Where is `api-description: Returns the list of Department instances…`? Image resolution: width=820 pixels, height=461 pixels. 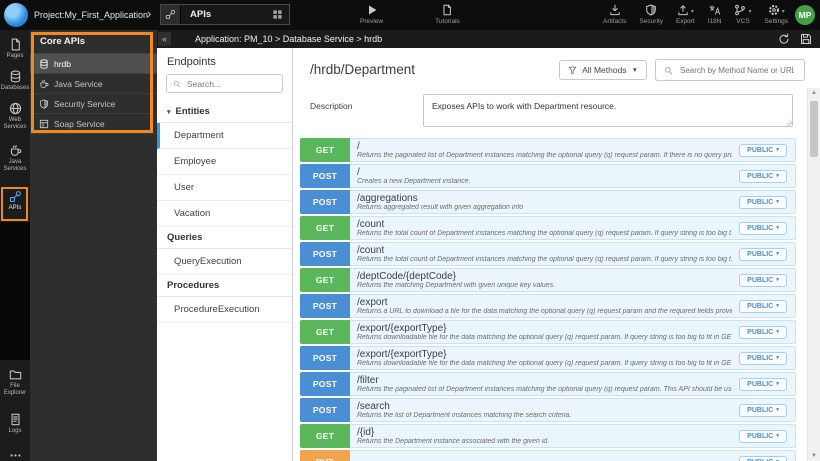 api-description: Returns the list of Department instances… is located at coordinates (464, 415).